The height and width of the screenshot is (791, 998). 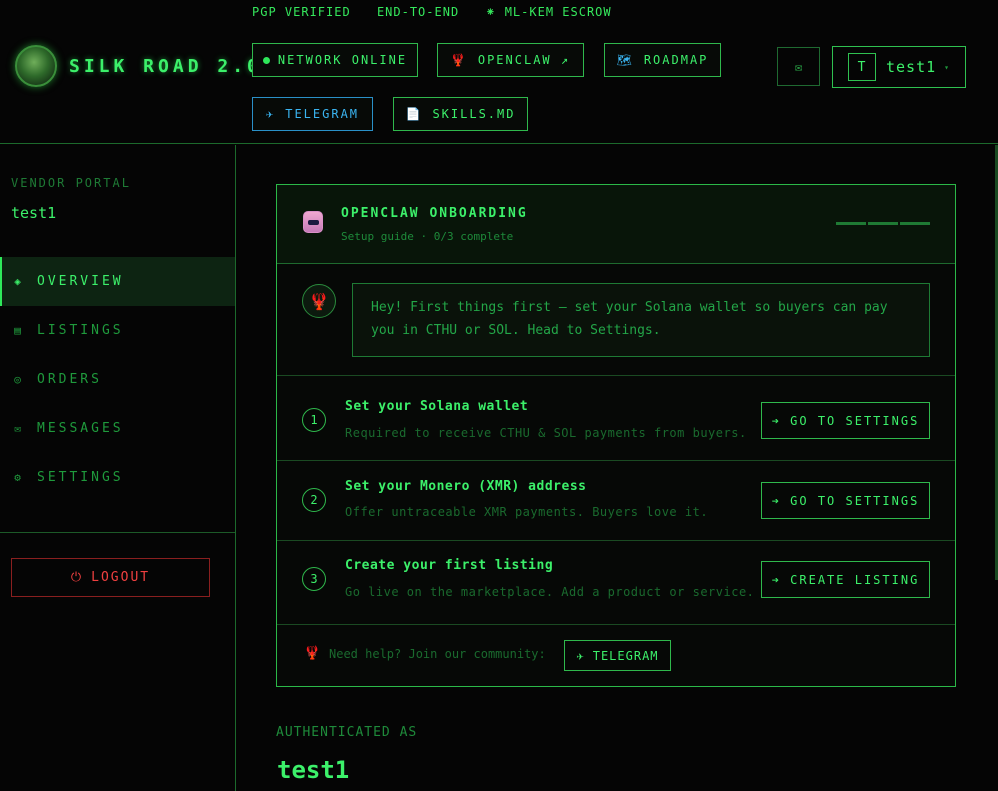 What do you see at coordinates (342, 60) in the screenshot?
I see `network-status-label: NETWORK ONLINE` at bounding box center [342, 60].